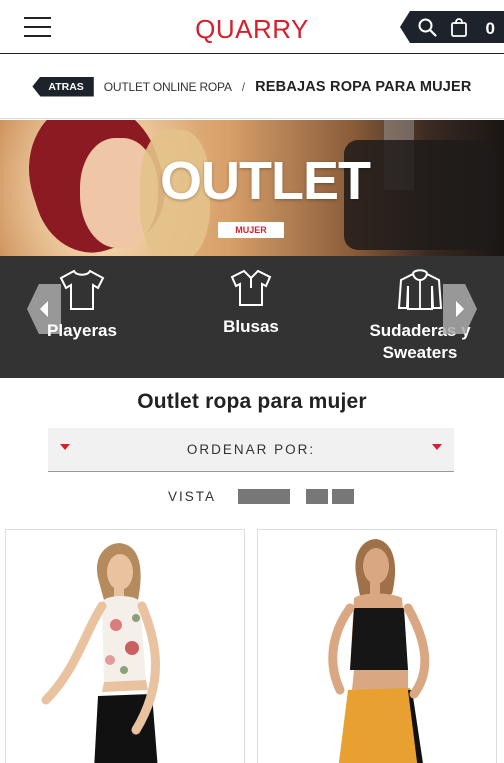 This screenshot has height=763, width=504. I want to click on category-blusas: Blusas, so click(251, 303).